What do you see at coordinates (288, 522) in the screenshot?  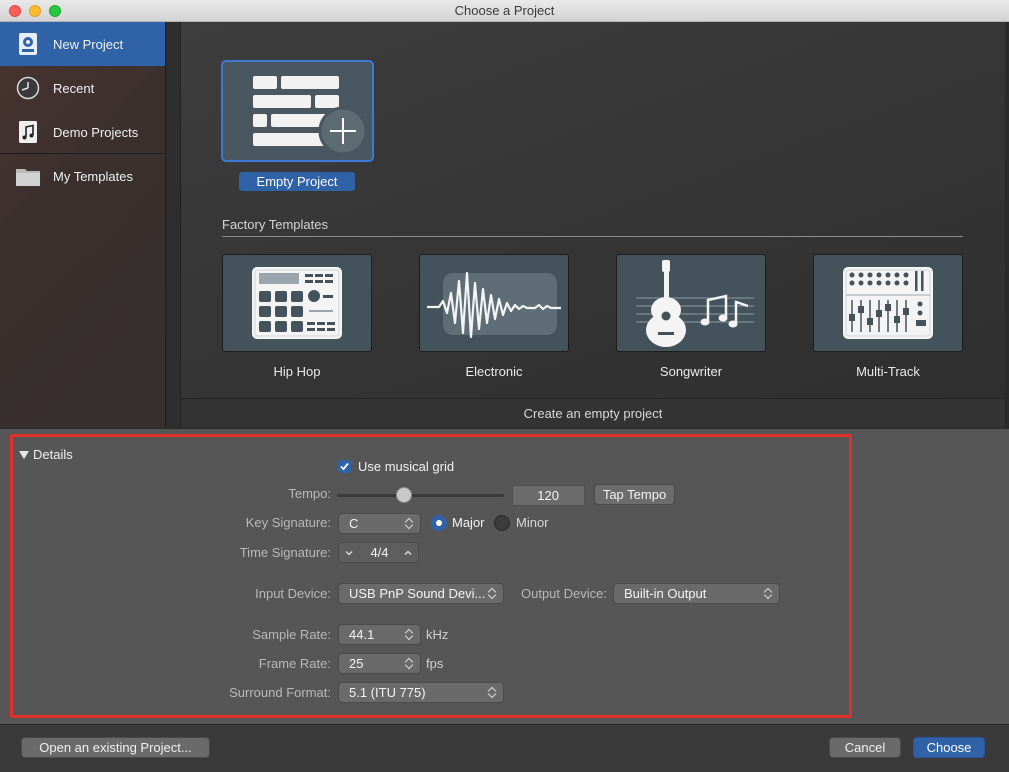 I see `key-signature-label: Key Signature:` at bounding box center [288, 522].